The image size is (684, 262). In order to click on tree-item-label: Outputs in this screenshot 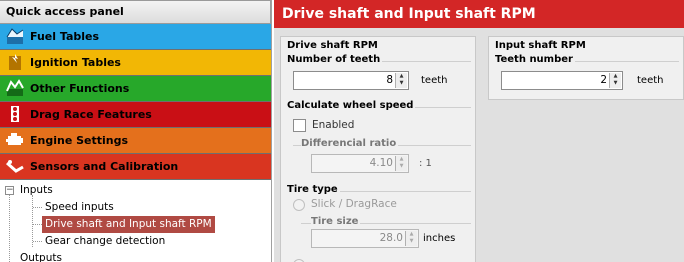, I will do `click(41, 257)`.